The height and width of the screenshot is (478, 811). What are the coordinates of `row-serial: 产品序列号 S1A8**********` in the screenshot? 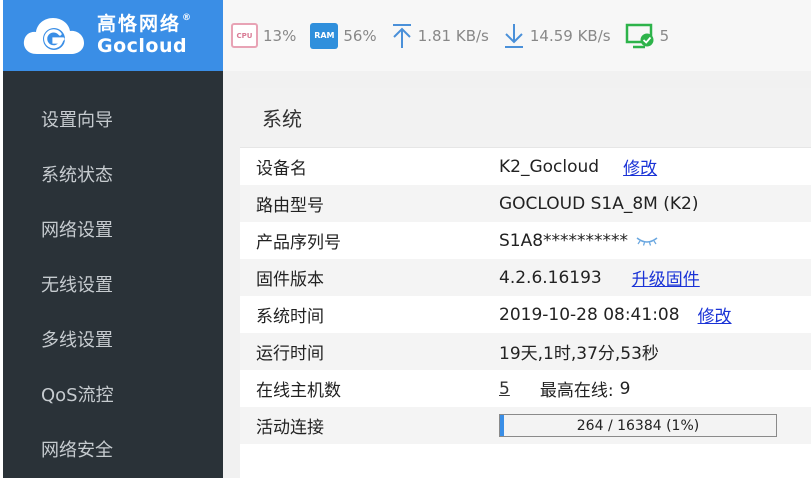 It's located at (525, 240).